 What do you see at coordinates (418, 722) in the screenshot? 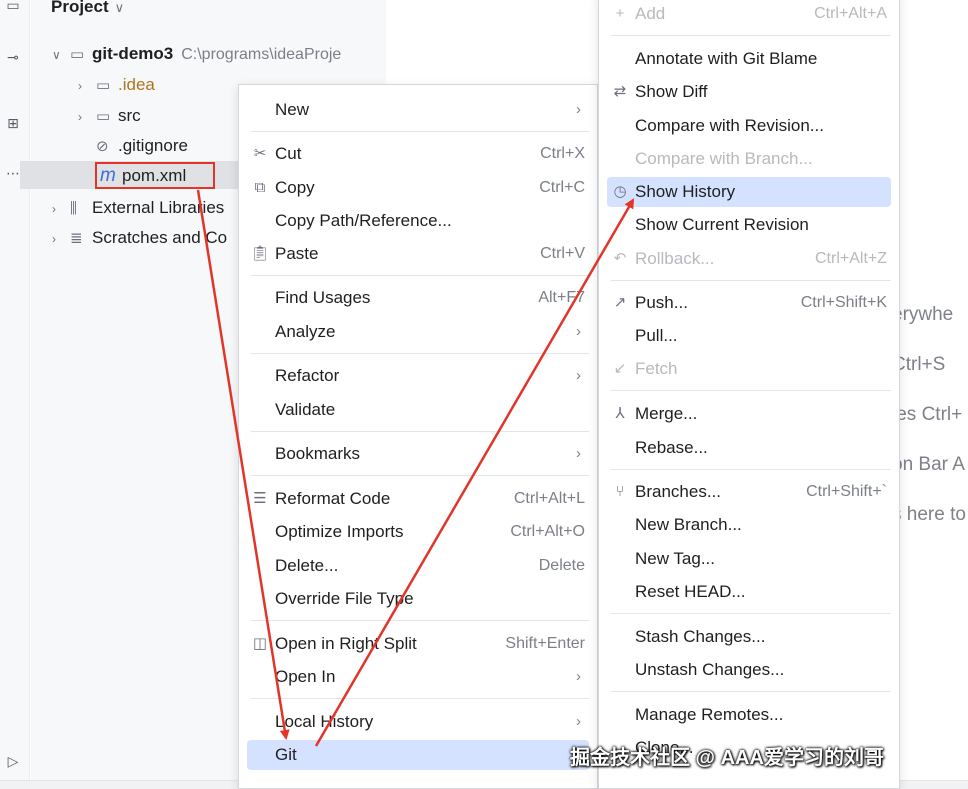
I see `menu-item-local-history: Local History ›` at bounding box center [418, 722].